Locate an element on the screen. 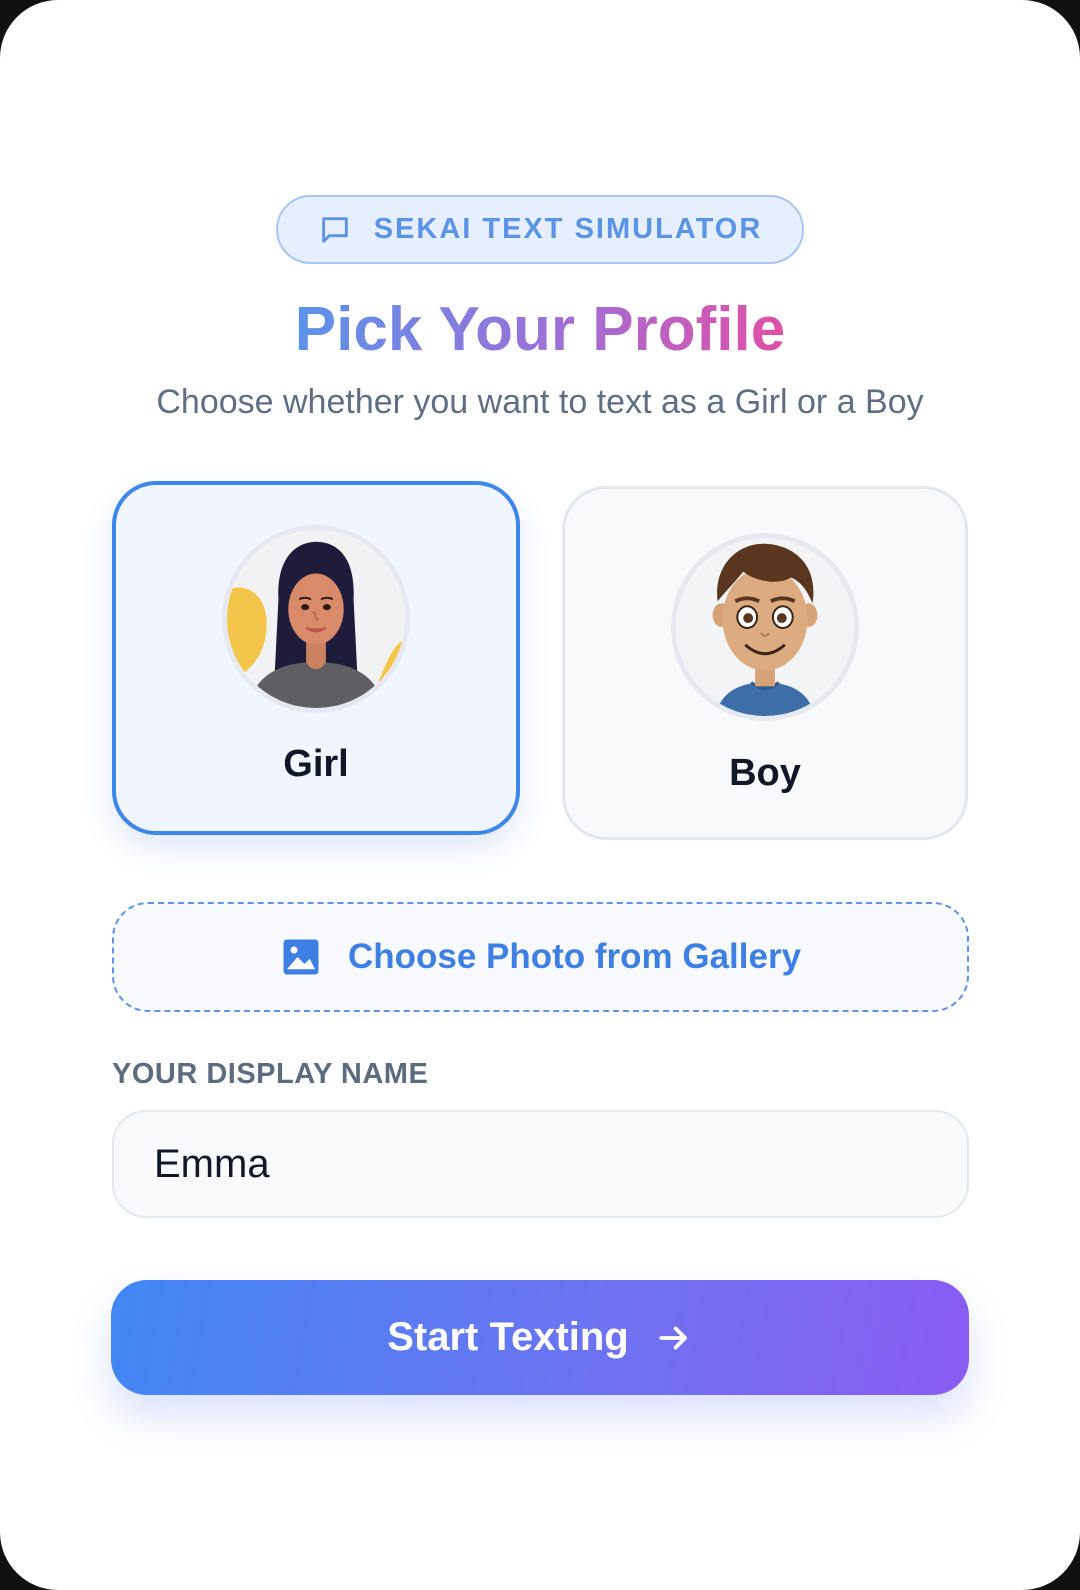 This screenshot has height=1590, width=1080. girl-avatar is located at coordinates (316, 619).